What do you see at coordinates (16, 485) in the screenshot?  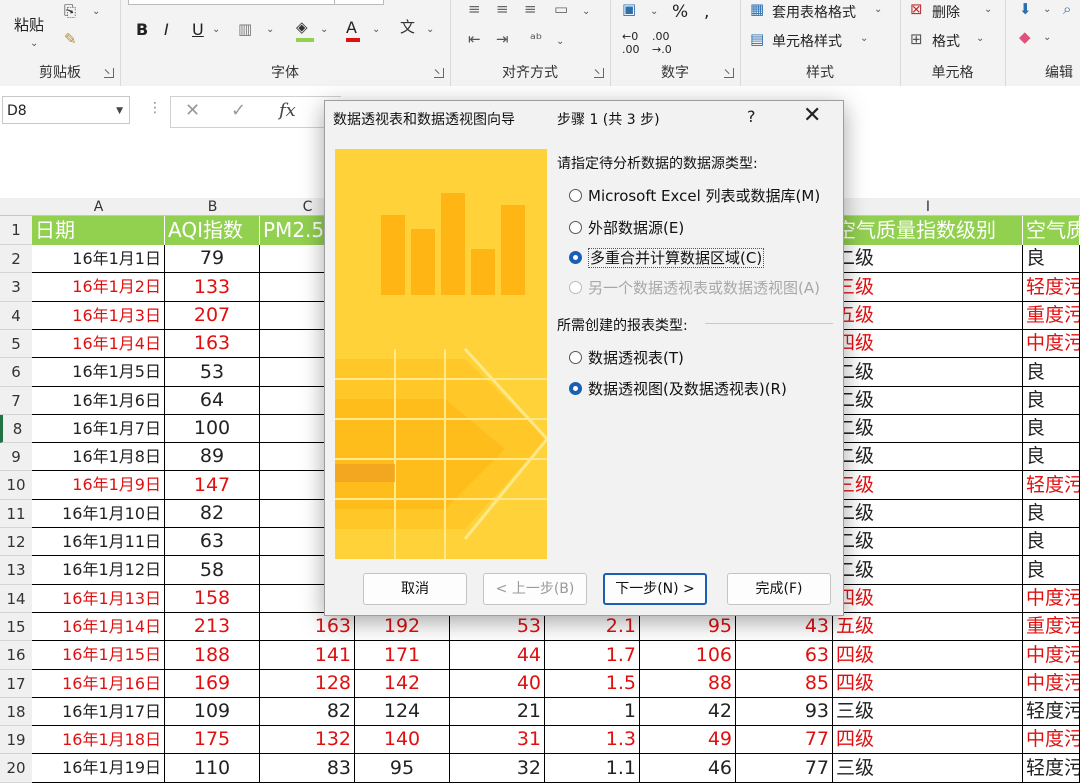 I see `row-header-10: 10` at bounding box center [16, 485].